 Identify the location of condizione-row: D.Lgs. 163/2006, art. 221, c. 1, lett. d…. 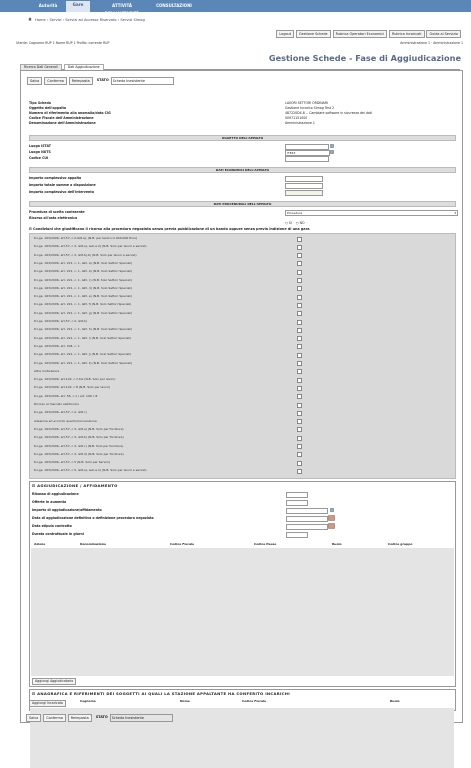
(242, 289).